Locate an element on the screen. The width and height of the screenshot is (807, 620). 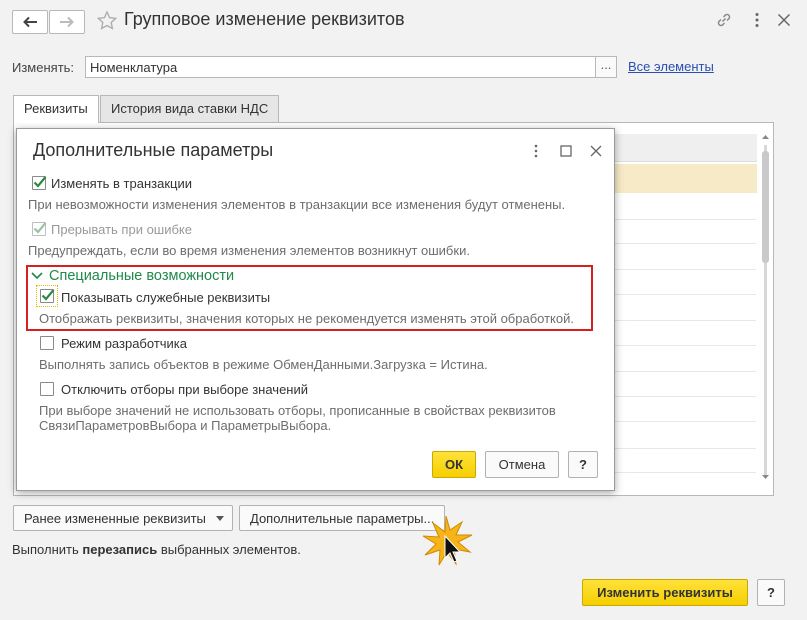
show-service-requisites-label: Показывать служебные реквизиты is located at coordinates (165, 297).